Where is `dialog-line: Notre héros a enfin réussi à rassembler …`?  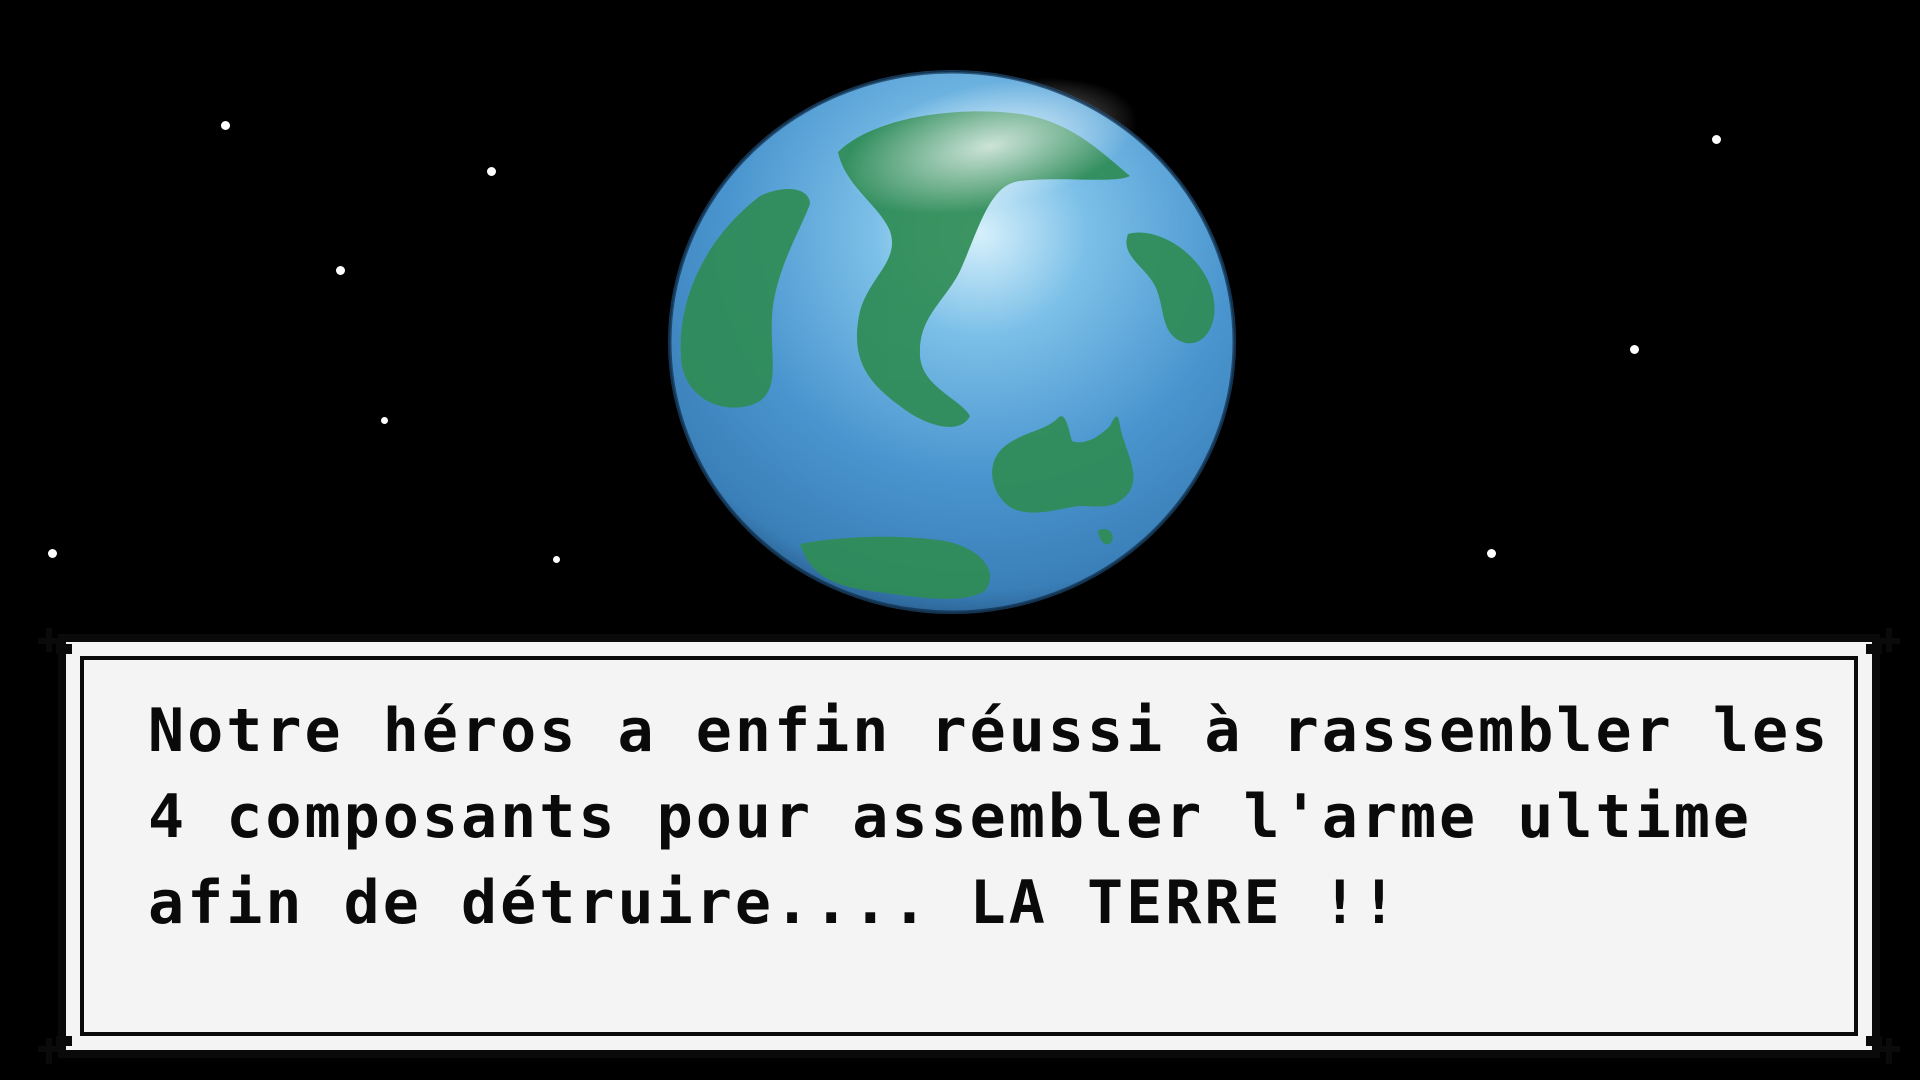 dialog-line: Notre héros a enfin réussi à rassembler … is located at coordinates (989, 731).